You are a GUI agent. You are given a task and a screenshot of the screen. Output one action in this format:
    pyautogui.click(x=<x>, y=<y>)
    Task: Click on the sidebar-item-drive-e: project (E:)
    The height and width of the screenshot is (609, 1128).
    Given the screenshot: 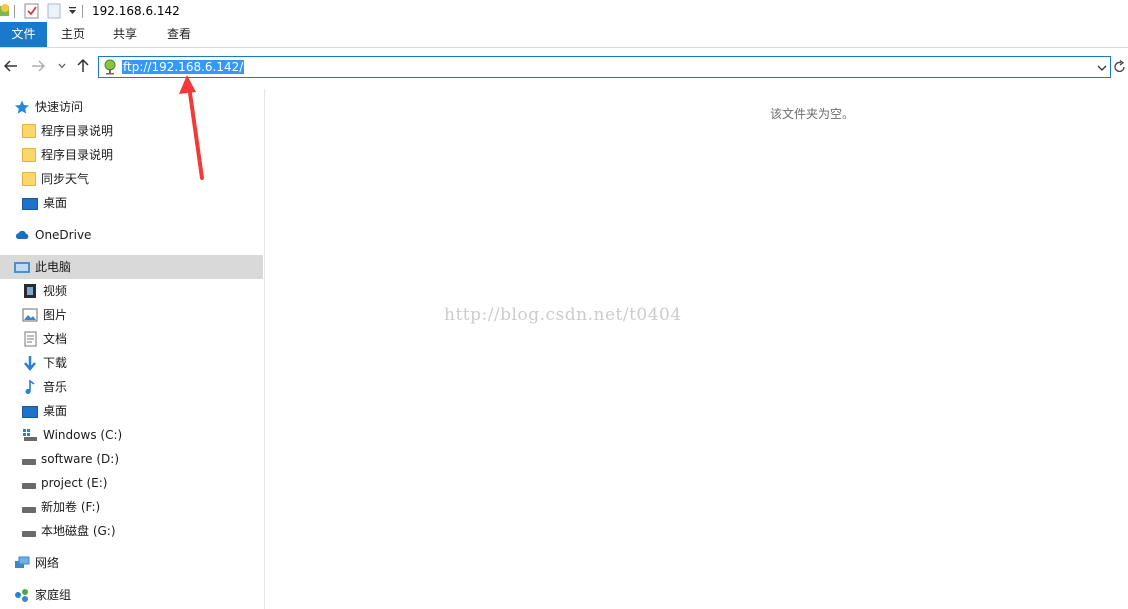 What is the action you would take?
    pyautogui.click(x=138, y=483)
    